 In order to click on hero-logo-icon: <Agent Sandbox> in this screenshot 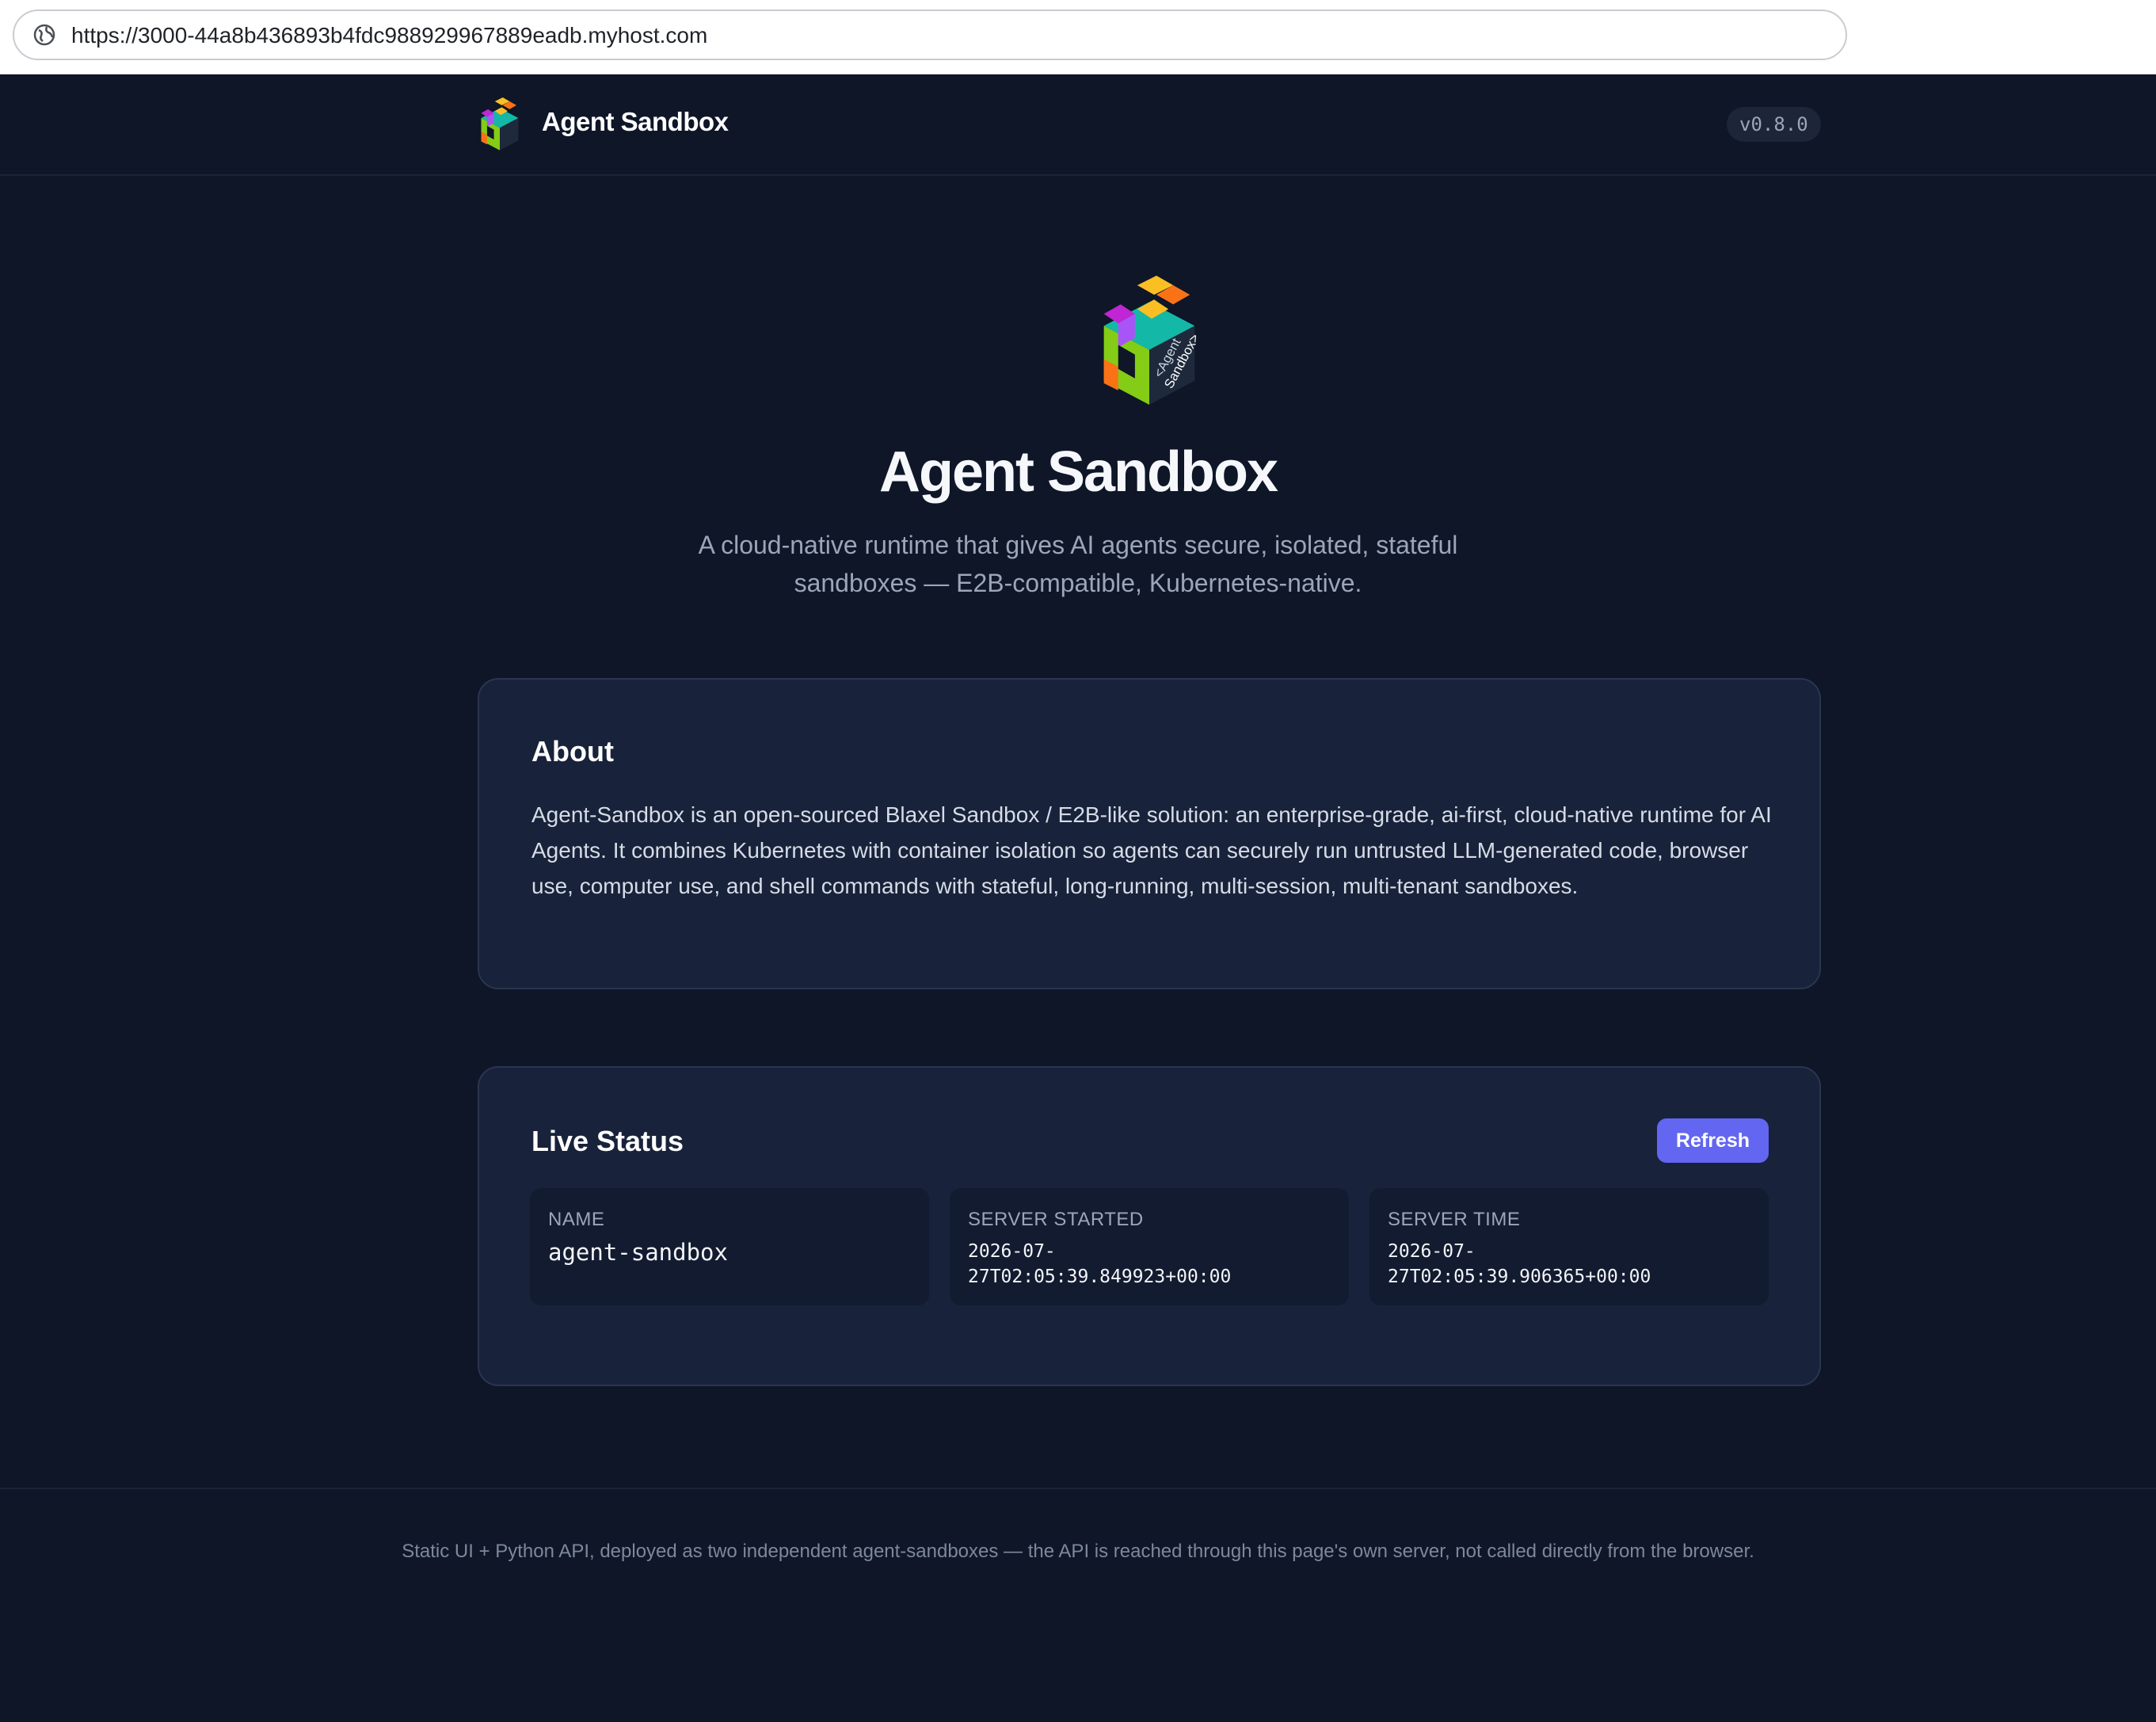, I will do `click(1152, 341)`.